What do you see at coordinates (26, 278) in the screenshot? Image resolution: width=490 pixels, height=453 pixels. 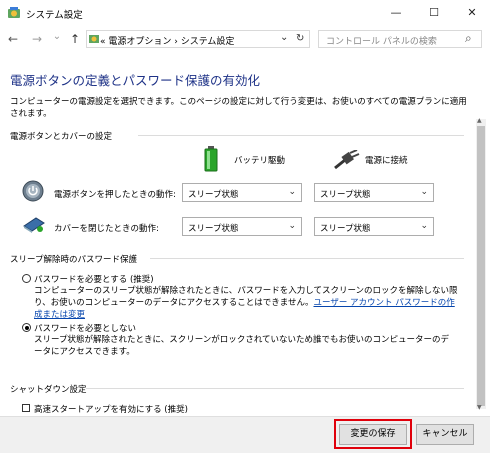 I see `require-password-radio` at bounding box center [26, 278].